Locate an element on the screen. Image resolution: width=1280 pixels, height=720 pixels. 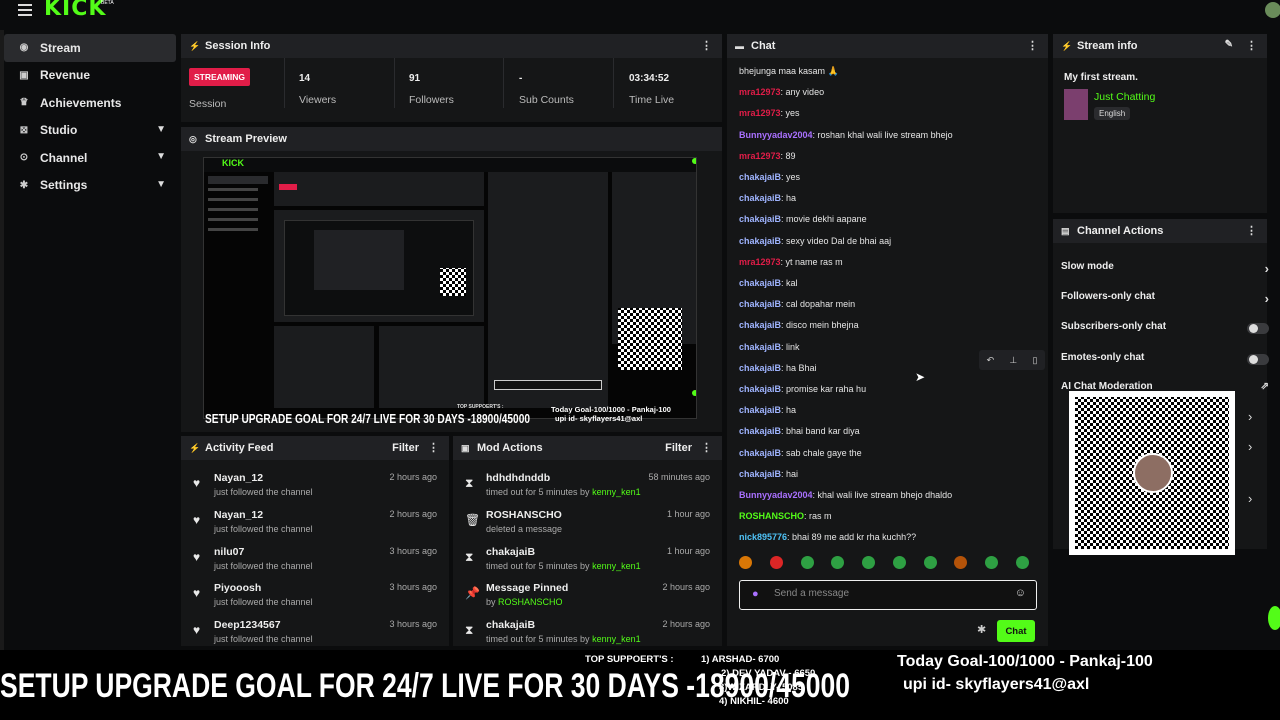
chat-text: : bhai 89 me add kr rha kuchh?? is located at coordinates (852, 537).